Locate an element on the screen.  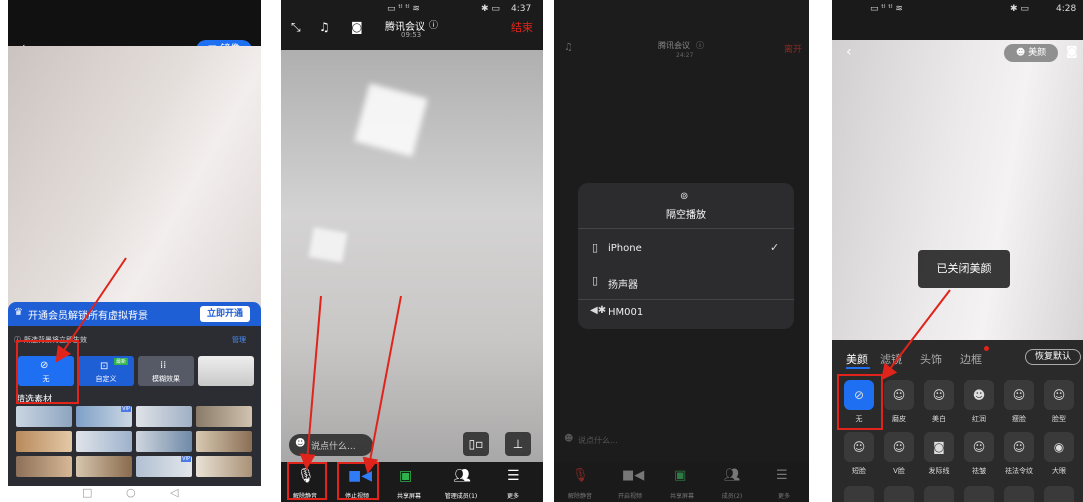
video-off-icon: ■◀ is located at coordinates (633, 475).